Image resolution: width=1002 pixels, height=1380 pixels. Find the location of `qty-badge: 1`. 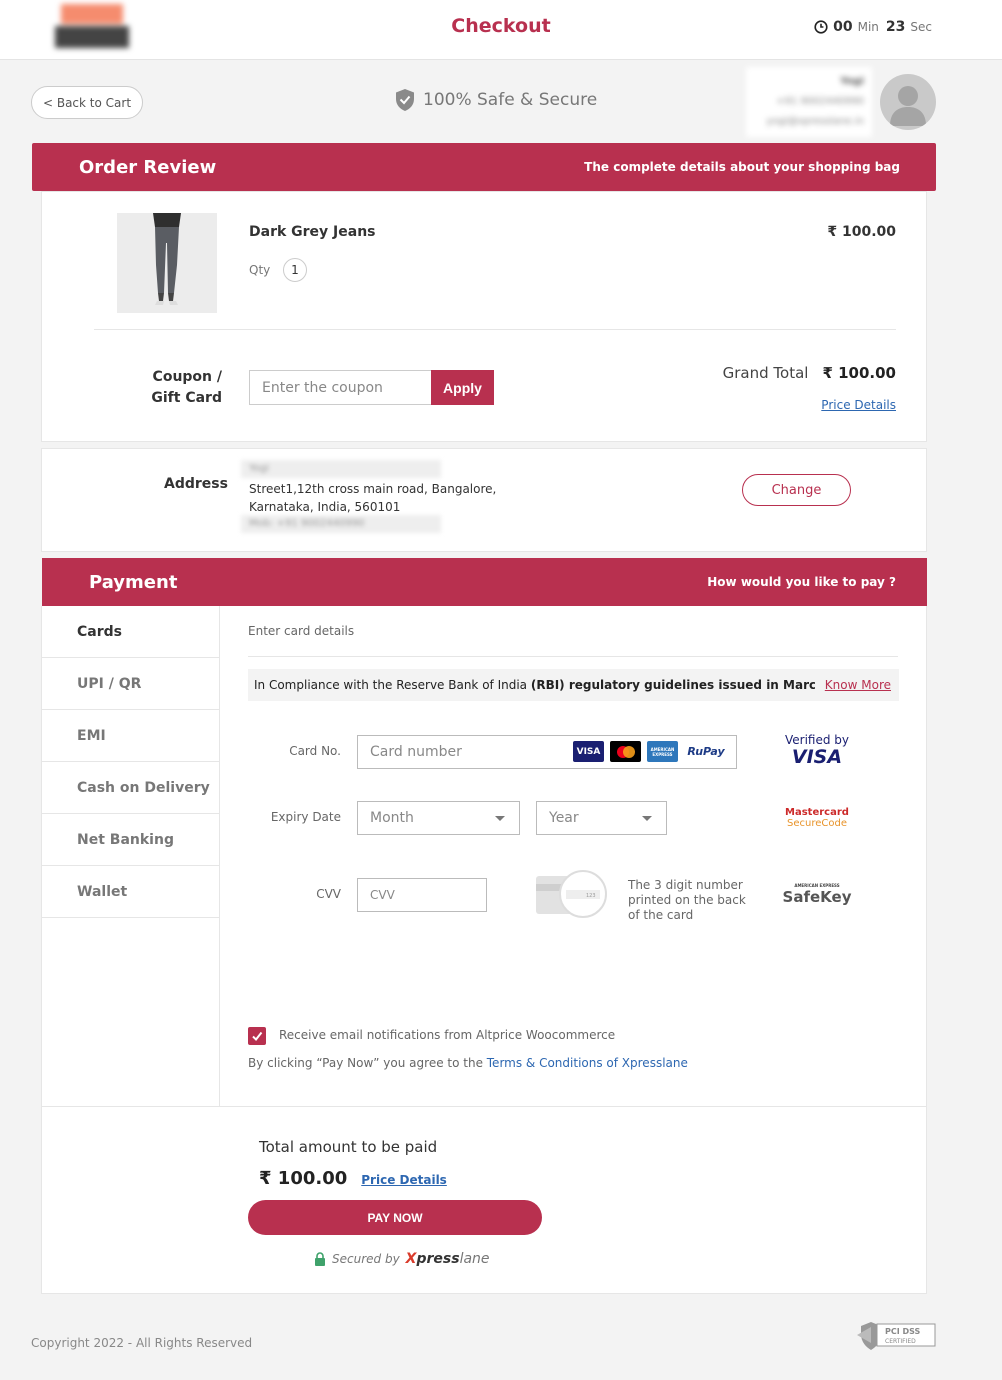

qty-badge: 1 is located at coordinates (295, 270).